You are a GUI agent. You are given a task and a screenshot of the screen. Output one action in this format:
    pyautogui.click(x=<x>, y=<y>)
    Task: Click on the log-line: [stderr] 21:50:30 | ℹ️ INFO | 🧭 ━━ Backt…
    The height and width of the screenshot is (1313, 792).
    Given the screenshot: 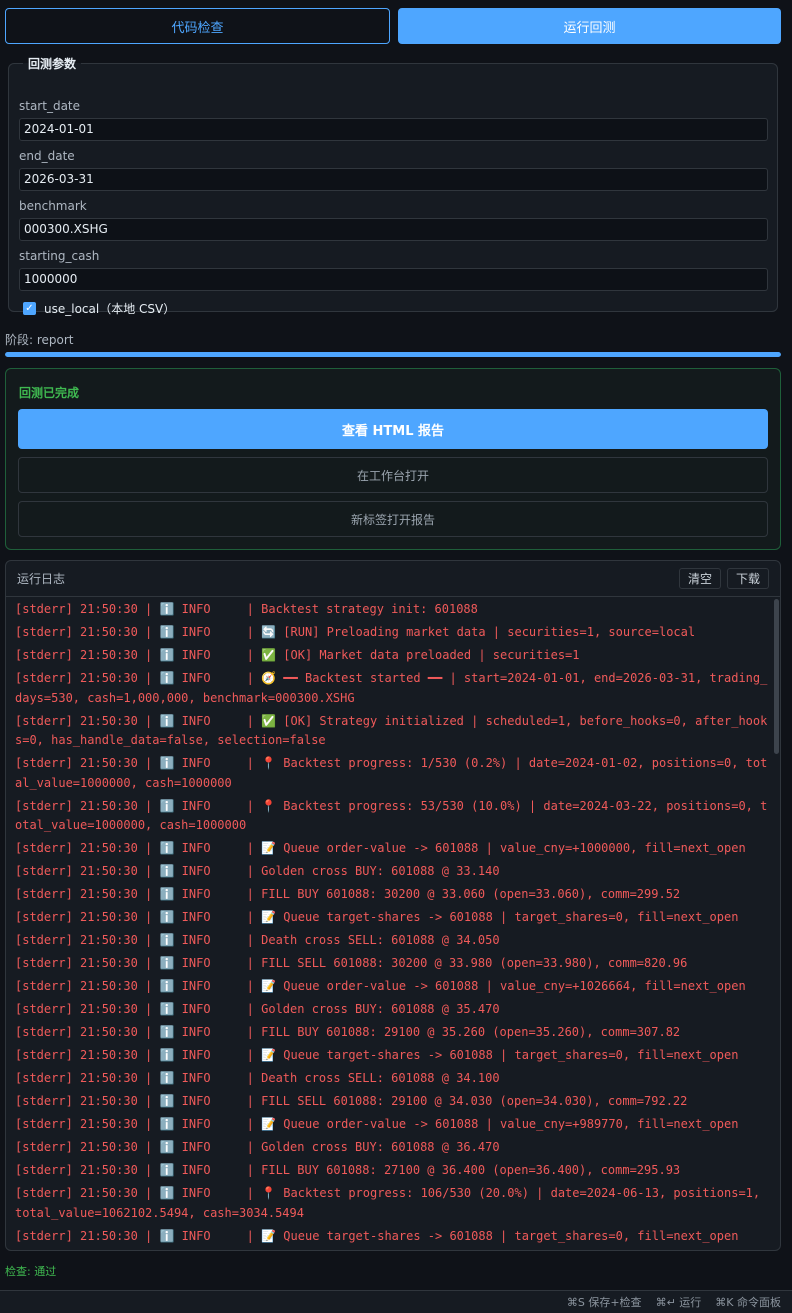 What is the action you would take?
    pyautogui.click(x=391, y=688)
    